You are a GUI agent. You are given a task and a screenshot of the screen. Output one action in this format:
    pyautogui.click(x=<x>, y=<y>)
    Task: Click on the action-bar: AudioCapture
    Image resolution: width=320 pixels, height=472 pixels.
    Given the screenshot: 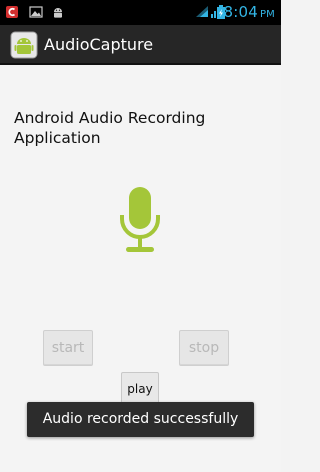 What is the action you would take?
    pyautogui.click(x=140, y=45)
    